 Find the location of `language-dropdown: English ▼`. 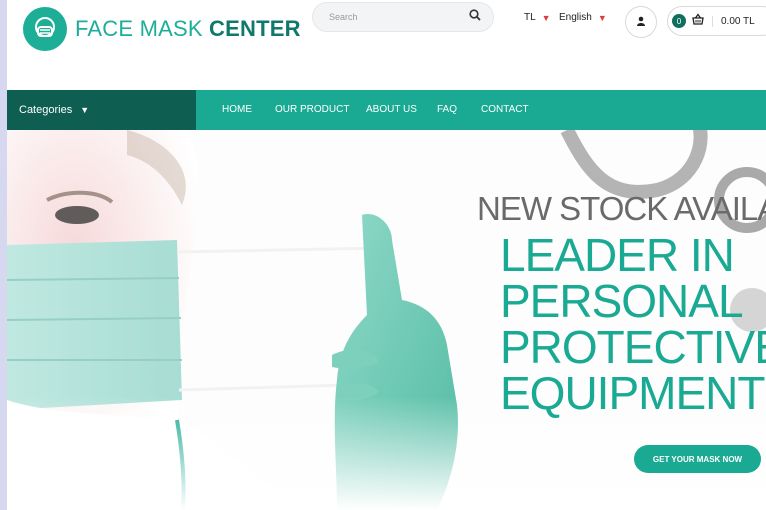

language-dropdown: English ▼ is located at coordinates (583, 17).